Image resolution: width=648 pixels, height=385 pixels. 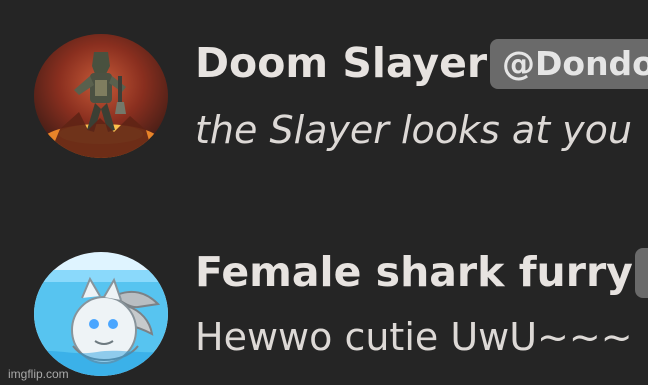 What do you see at coordinates (641, 273) in the screenshot?
I see `user-handle-badge` at bounding box center [641, 273].